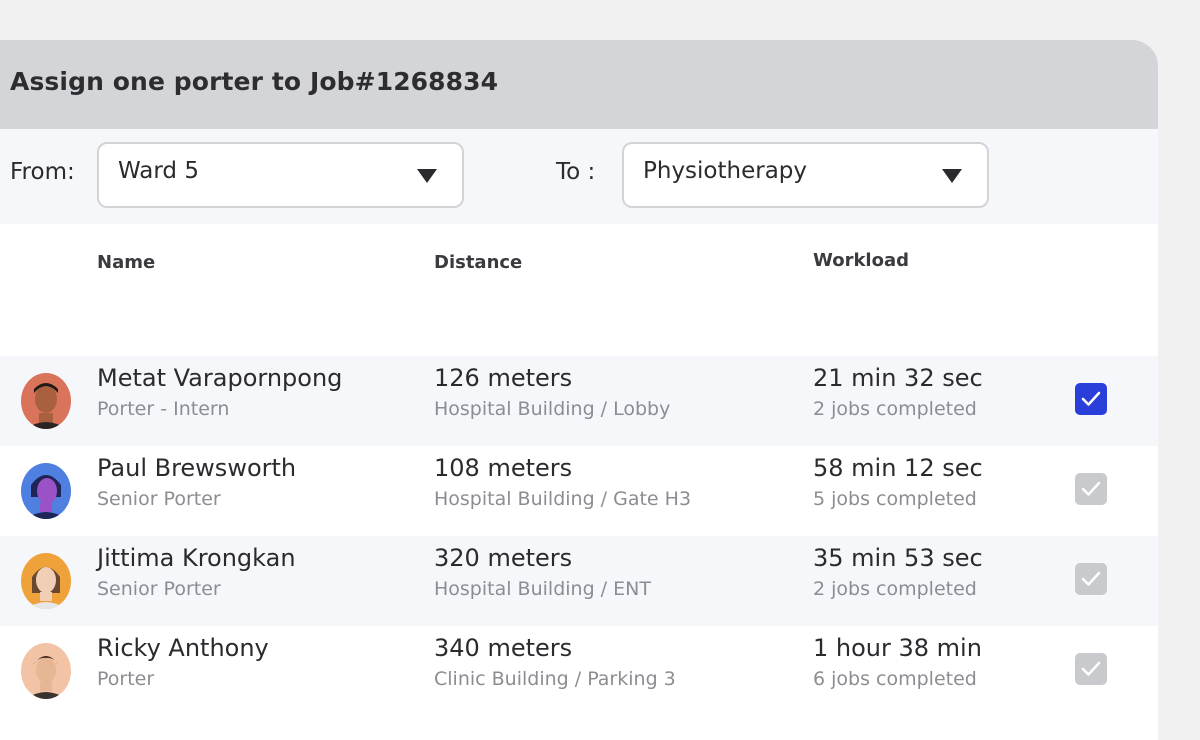 Image resolution: width=1200 pixels, height=740 pixels. I want to click on column-header-name: Name, so click(126, 262).